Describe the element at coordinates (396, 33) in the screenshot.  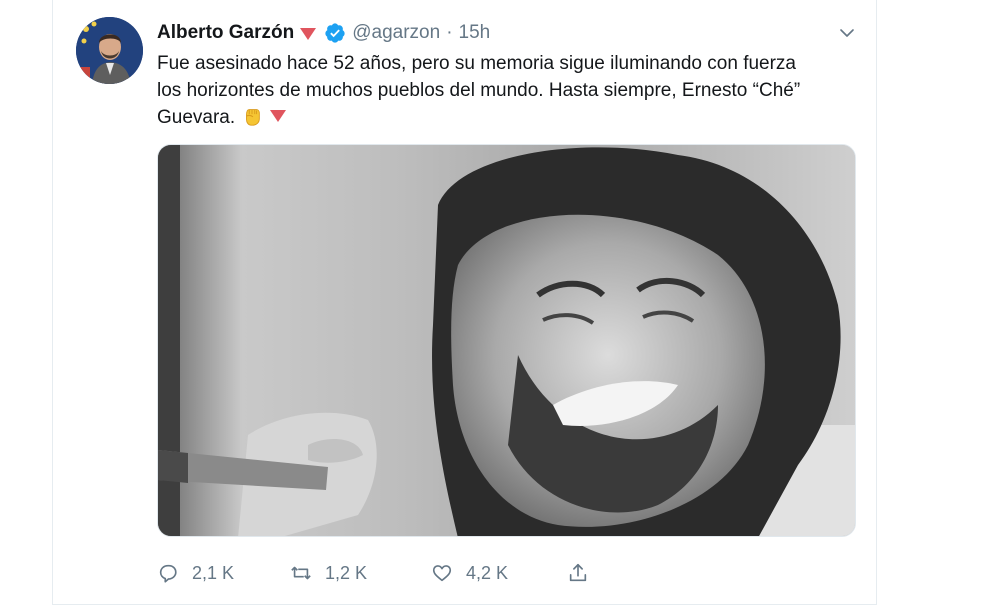
I see `user-handle: @agarzon` at that location.